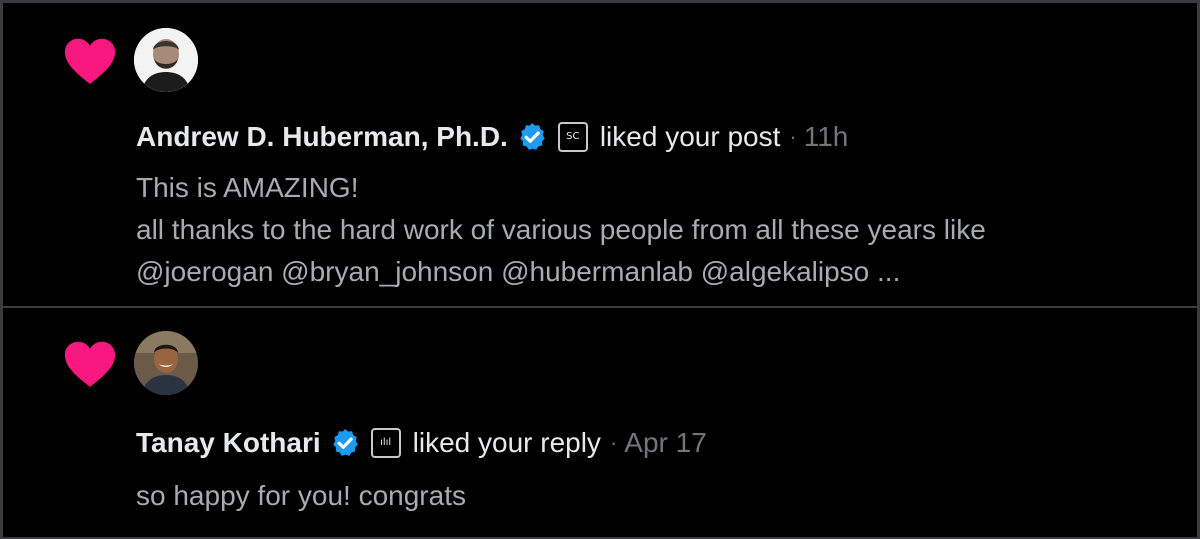 Image resolution: width=1200 pixels, height=539 pixels. What do you see at coordinates (322, 137) in the screenshot?
I see `user-name: Andrew D. Huberman, Ph.D.` at bounding box center [322, 137].